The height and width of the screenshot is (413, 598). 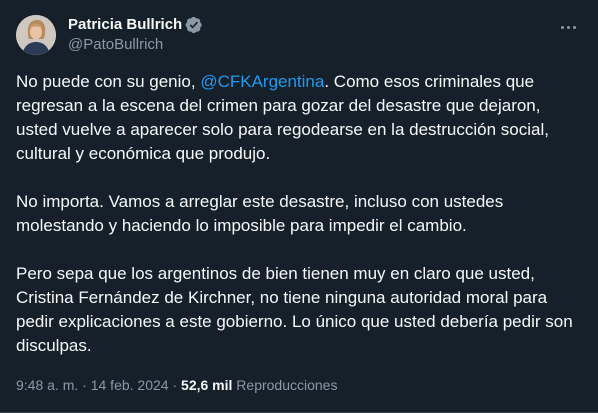 I want to click on paragraph-1-pre: No puede con su genio,, so click(x=108, y=81).